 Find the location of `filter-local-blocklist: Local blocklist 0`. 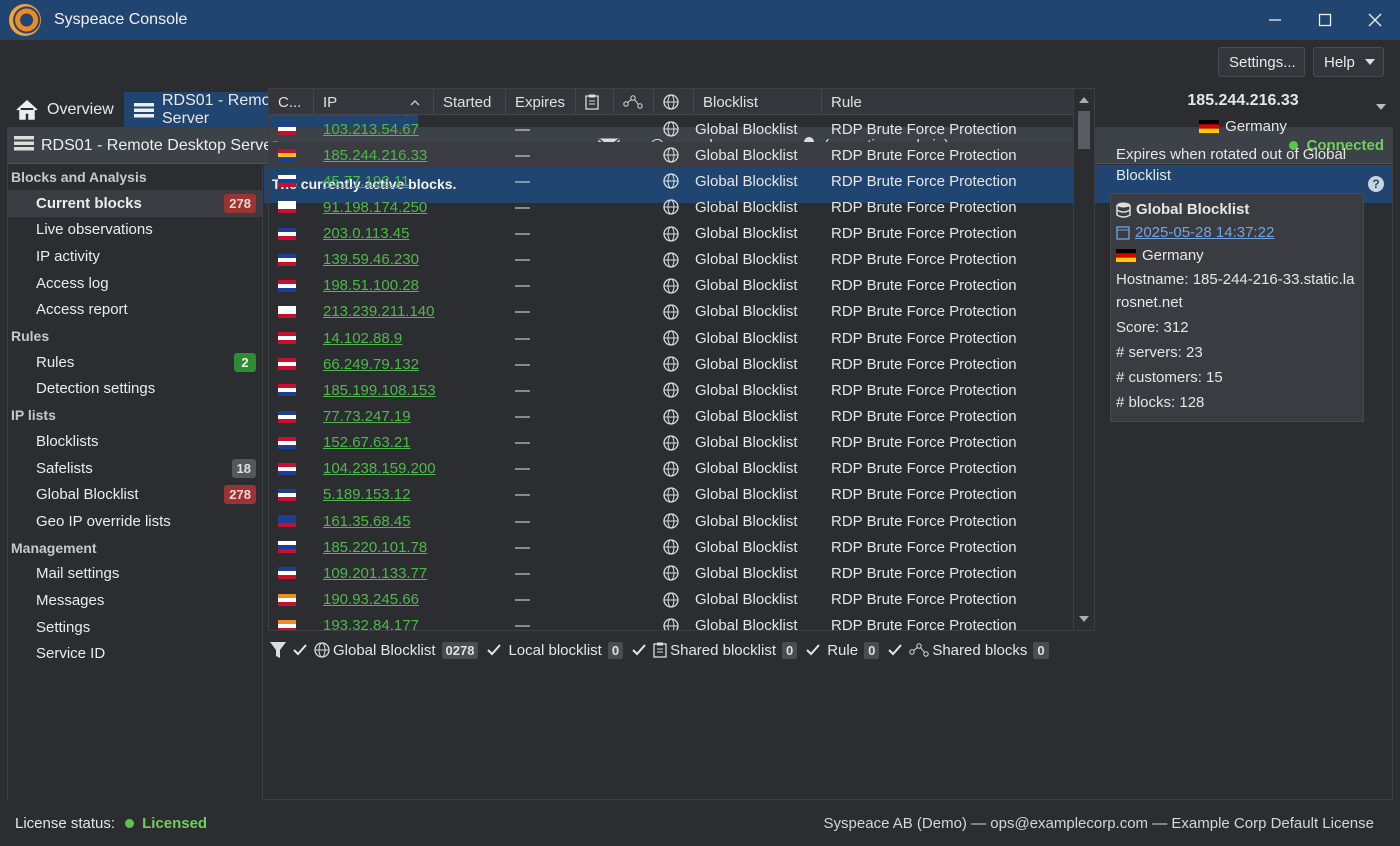

filter-local-blocklist: Local blocklist 0 is located at coordinates (555, 650).